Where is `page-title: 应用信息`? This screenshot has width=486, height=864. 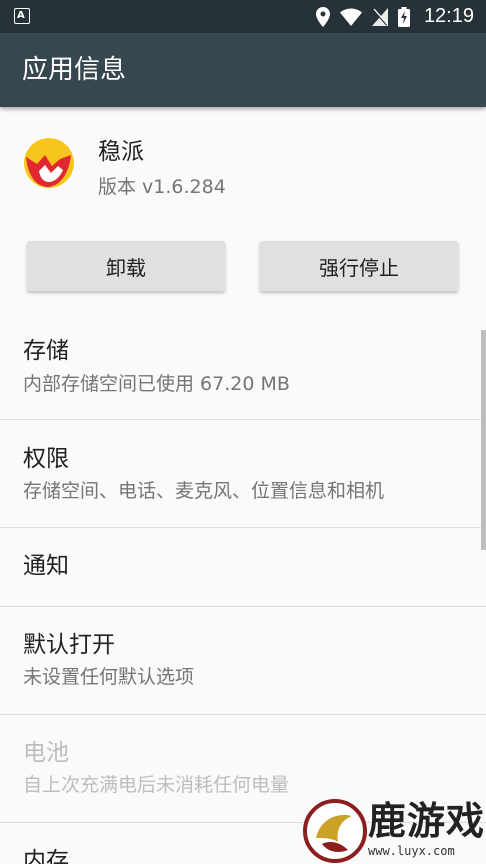
page-title: 应用信息 is located at coordinates (74, 70).